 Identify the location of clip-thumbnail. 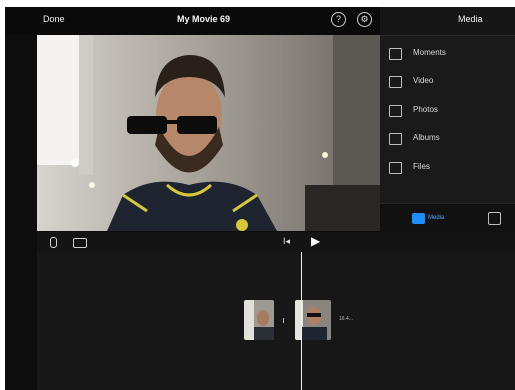
(259, 320).